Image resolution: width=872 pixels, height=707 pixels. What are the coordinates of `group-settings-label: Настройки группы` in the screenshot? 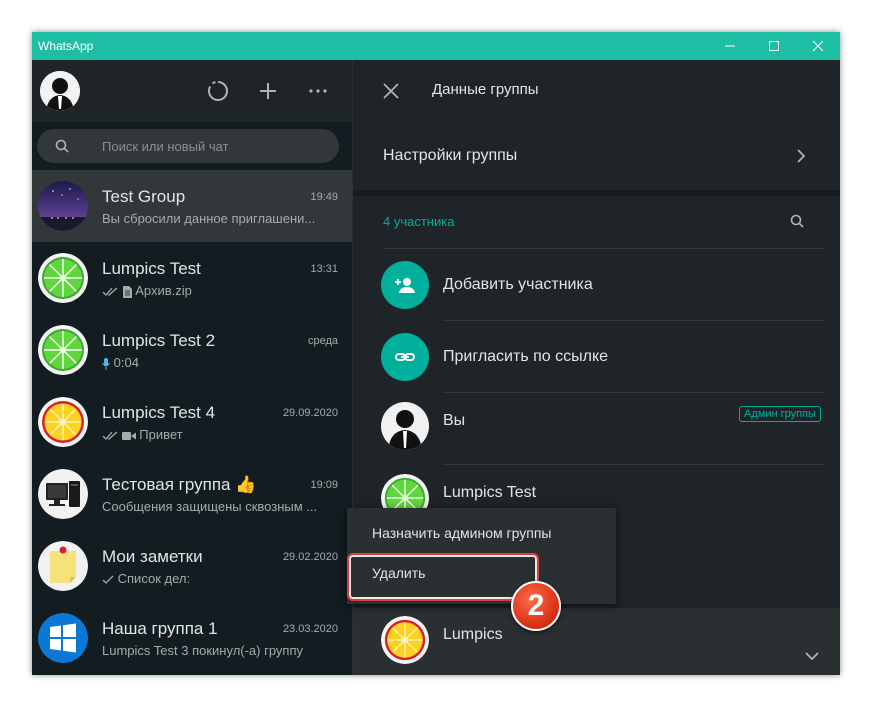 It's located at (450, 155).